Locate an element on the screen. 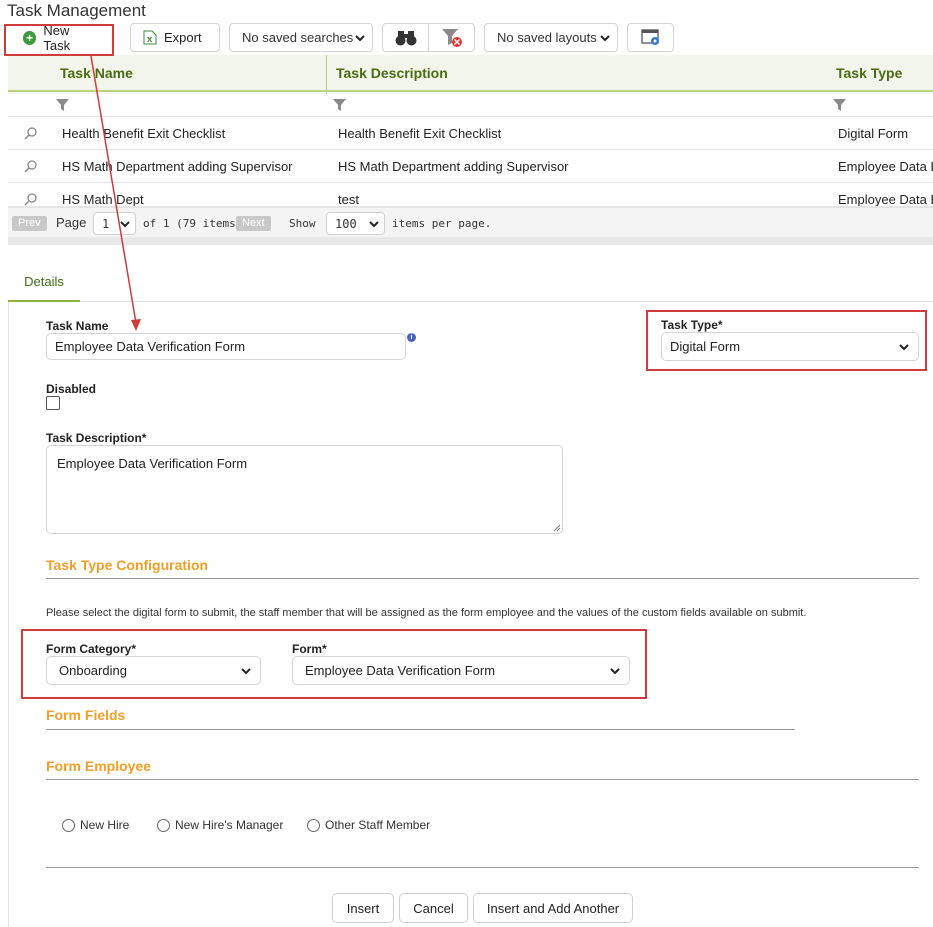  saved-layouts-select: No saved layouts is located at coordinates (551, 37).